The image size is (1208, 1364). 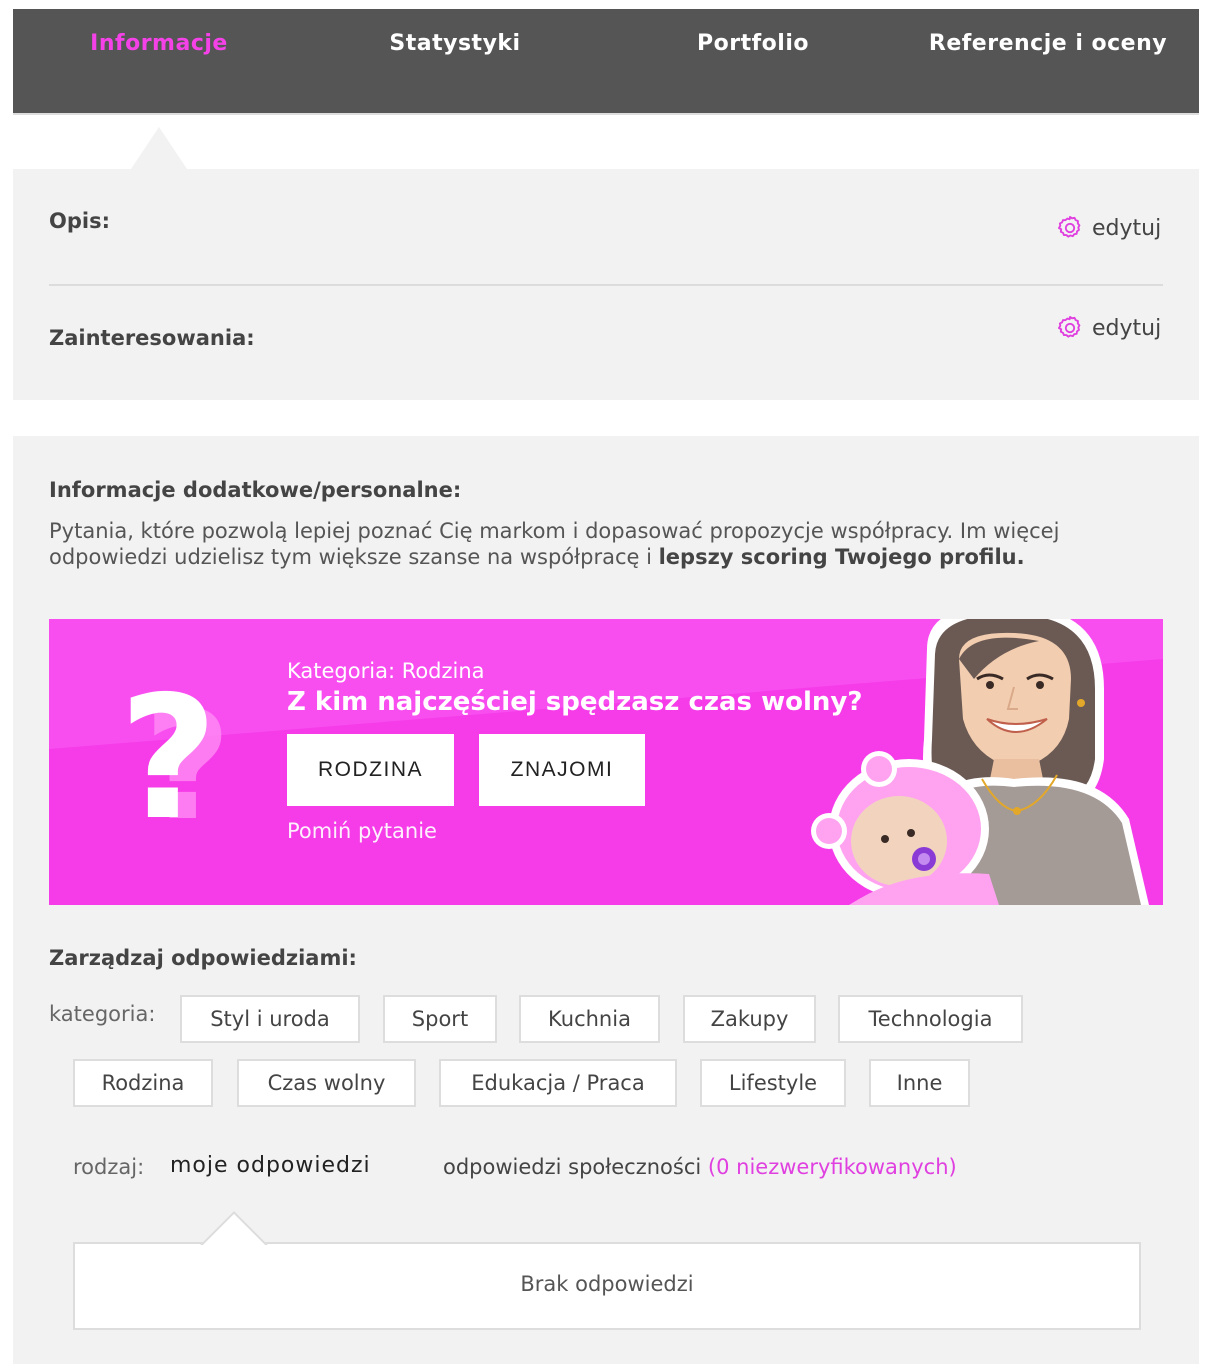 What do you see at coordinates (386, 671) in the screenshot?
I see `question-category: Kategoria: Rodzina` at bounding box center [386, 671].